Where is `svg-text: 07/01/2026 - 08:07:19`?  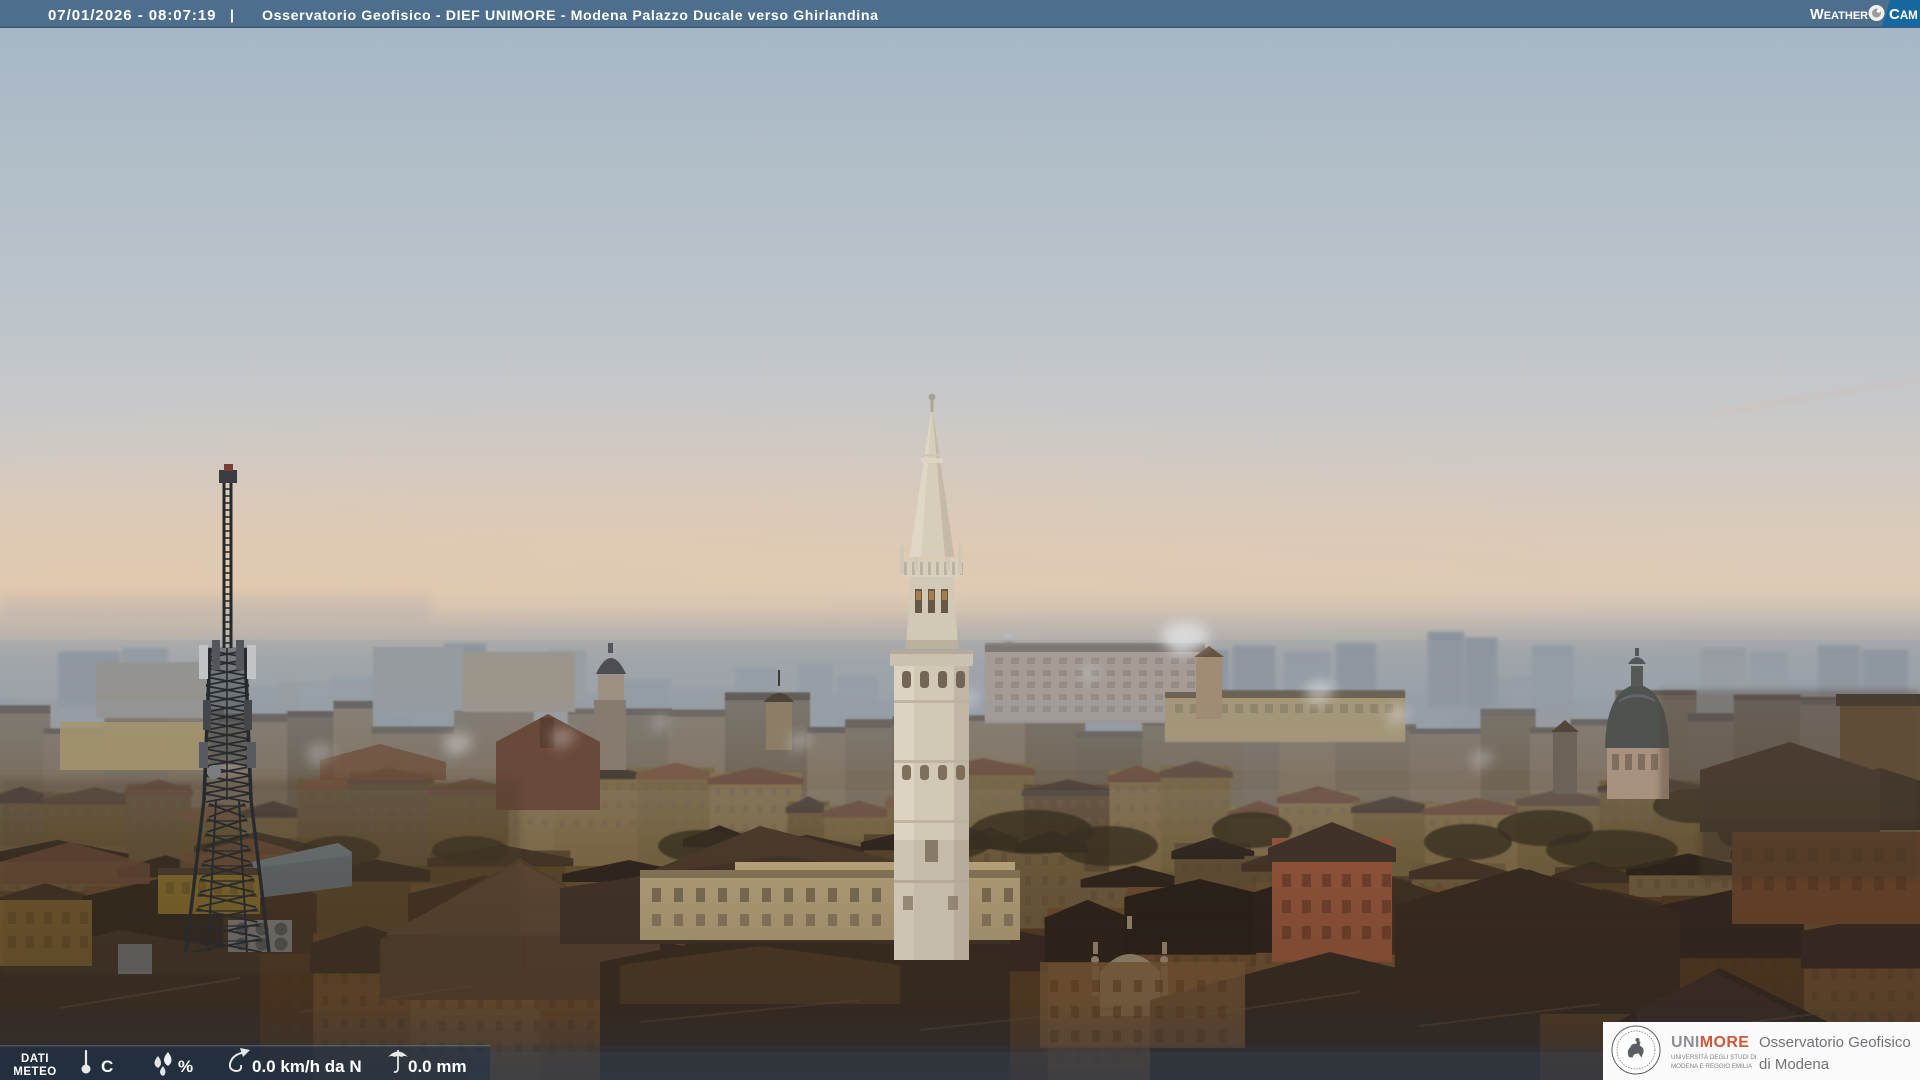 svg-text: 07/01/2026 - 08:07:19 is located at coordinates (132, 15).